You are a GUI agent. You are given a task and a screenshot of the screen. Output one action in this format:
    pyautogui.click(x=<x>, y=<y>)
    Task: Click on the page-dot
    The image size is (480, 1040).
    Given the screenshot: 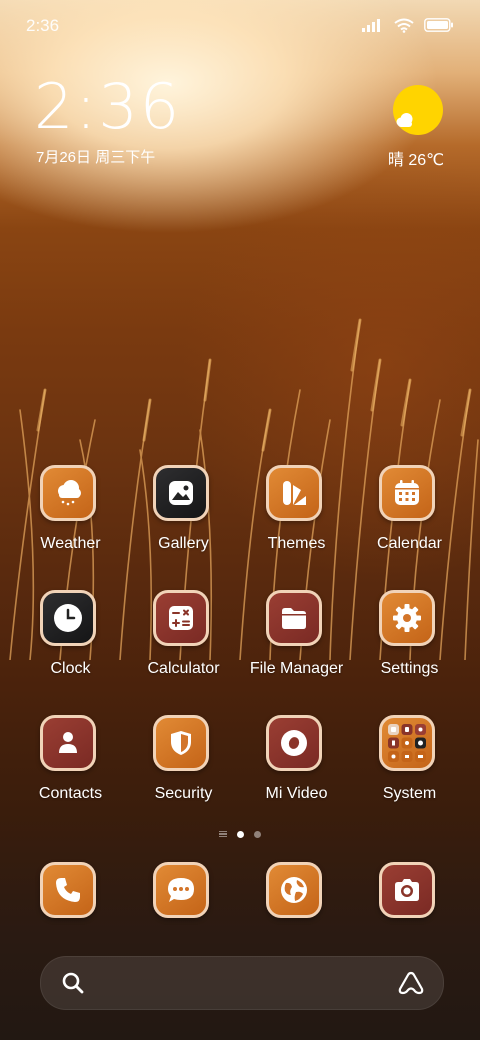 What is the action you would take?
    pyautogui.click(x=257, y=834)
    